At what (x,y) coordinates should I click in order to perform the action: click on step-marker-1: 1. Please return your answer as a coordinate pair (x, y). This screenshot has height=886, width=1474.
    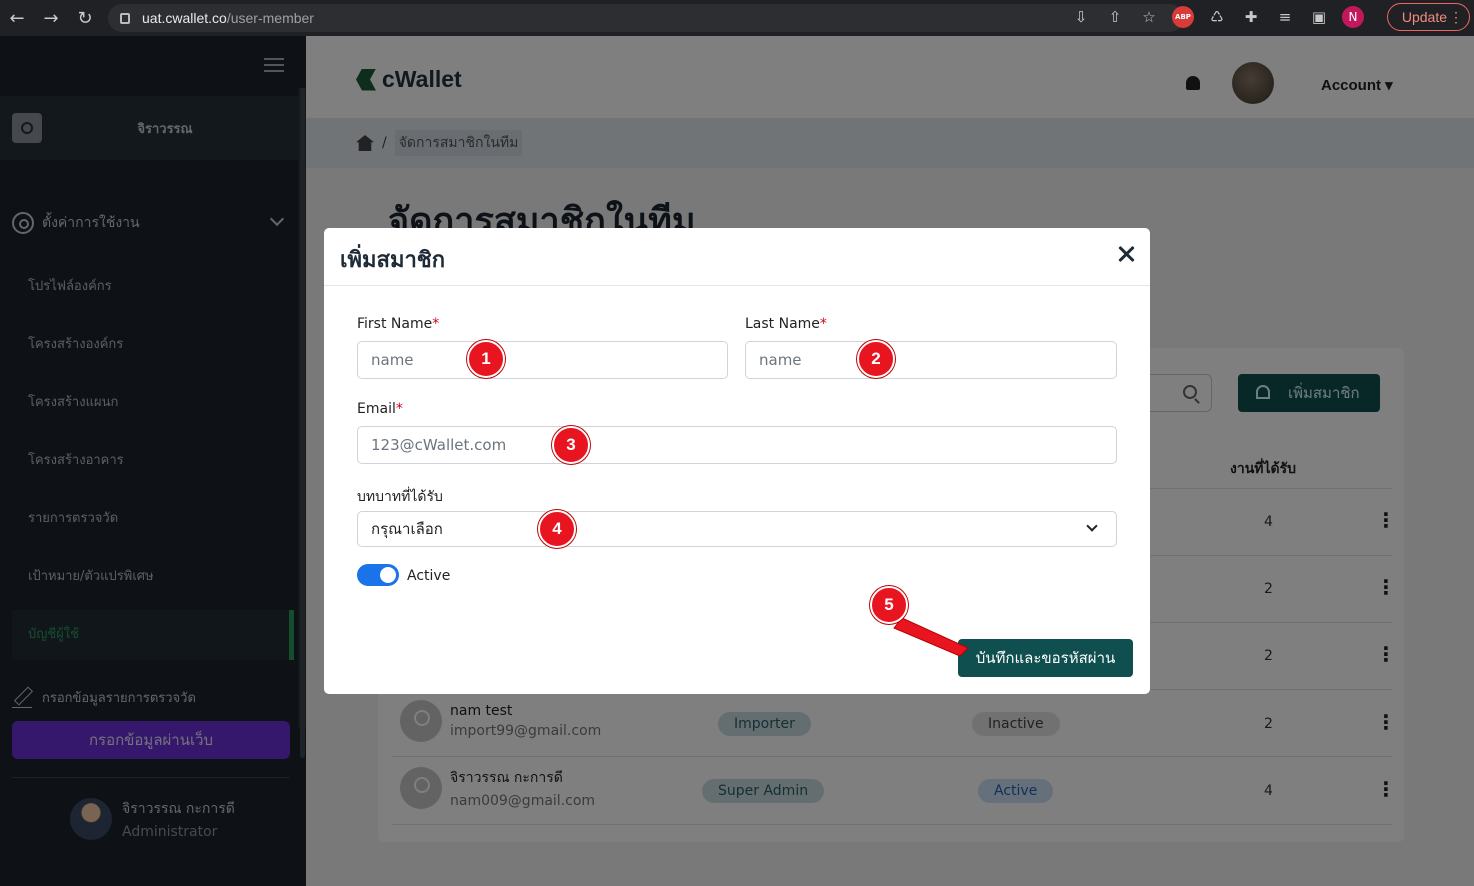
    Looking at the image, I should click on (486, 359).